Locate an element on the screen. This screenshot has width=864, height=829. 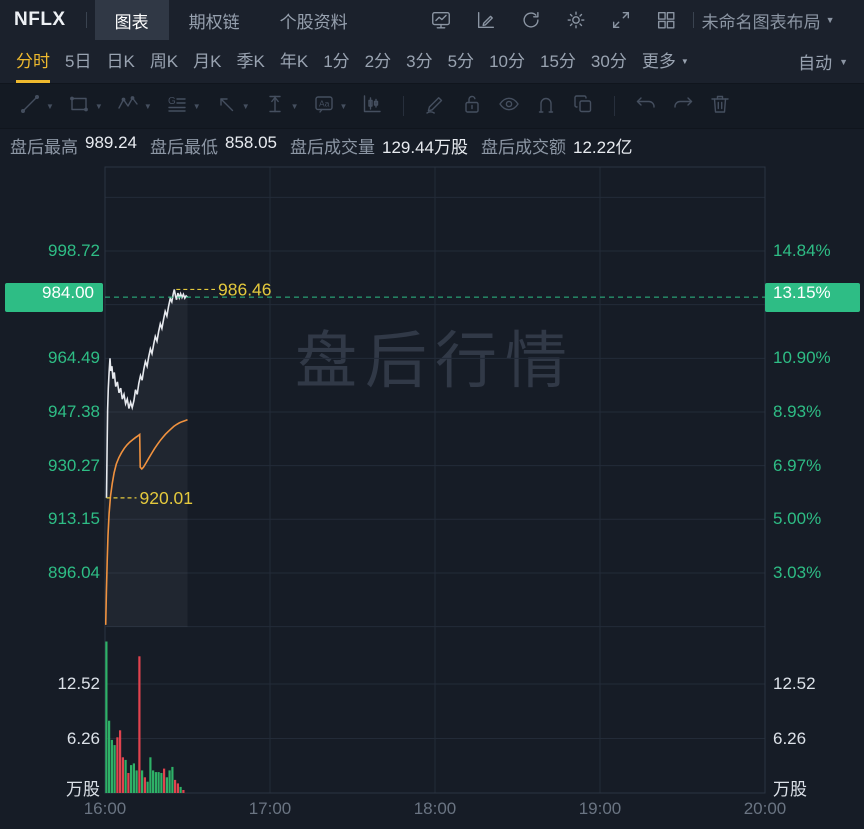
tf-3m: 3分 is located at coordinates (419, 61).